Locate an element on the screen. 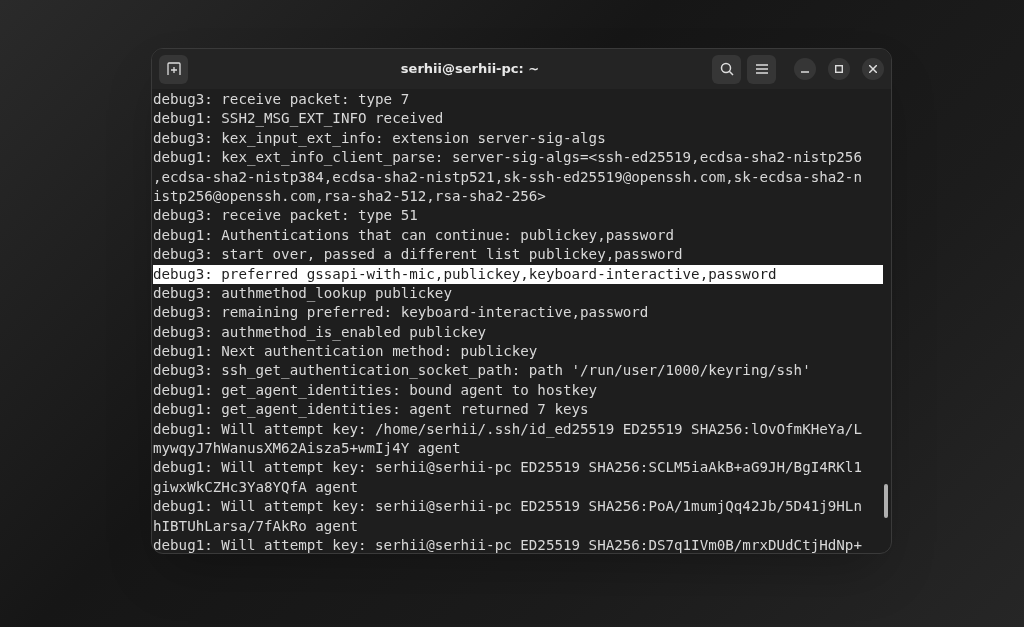 Image resolution: width=1024 pixels, height=627 pixels. terminal-line: istp256@openssh.com,rsa-sha2-512,rsa-sha2-256> is located at coordinates (350, 196).